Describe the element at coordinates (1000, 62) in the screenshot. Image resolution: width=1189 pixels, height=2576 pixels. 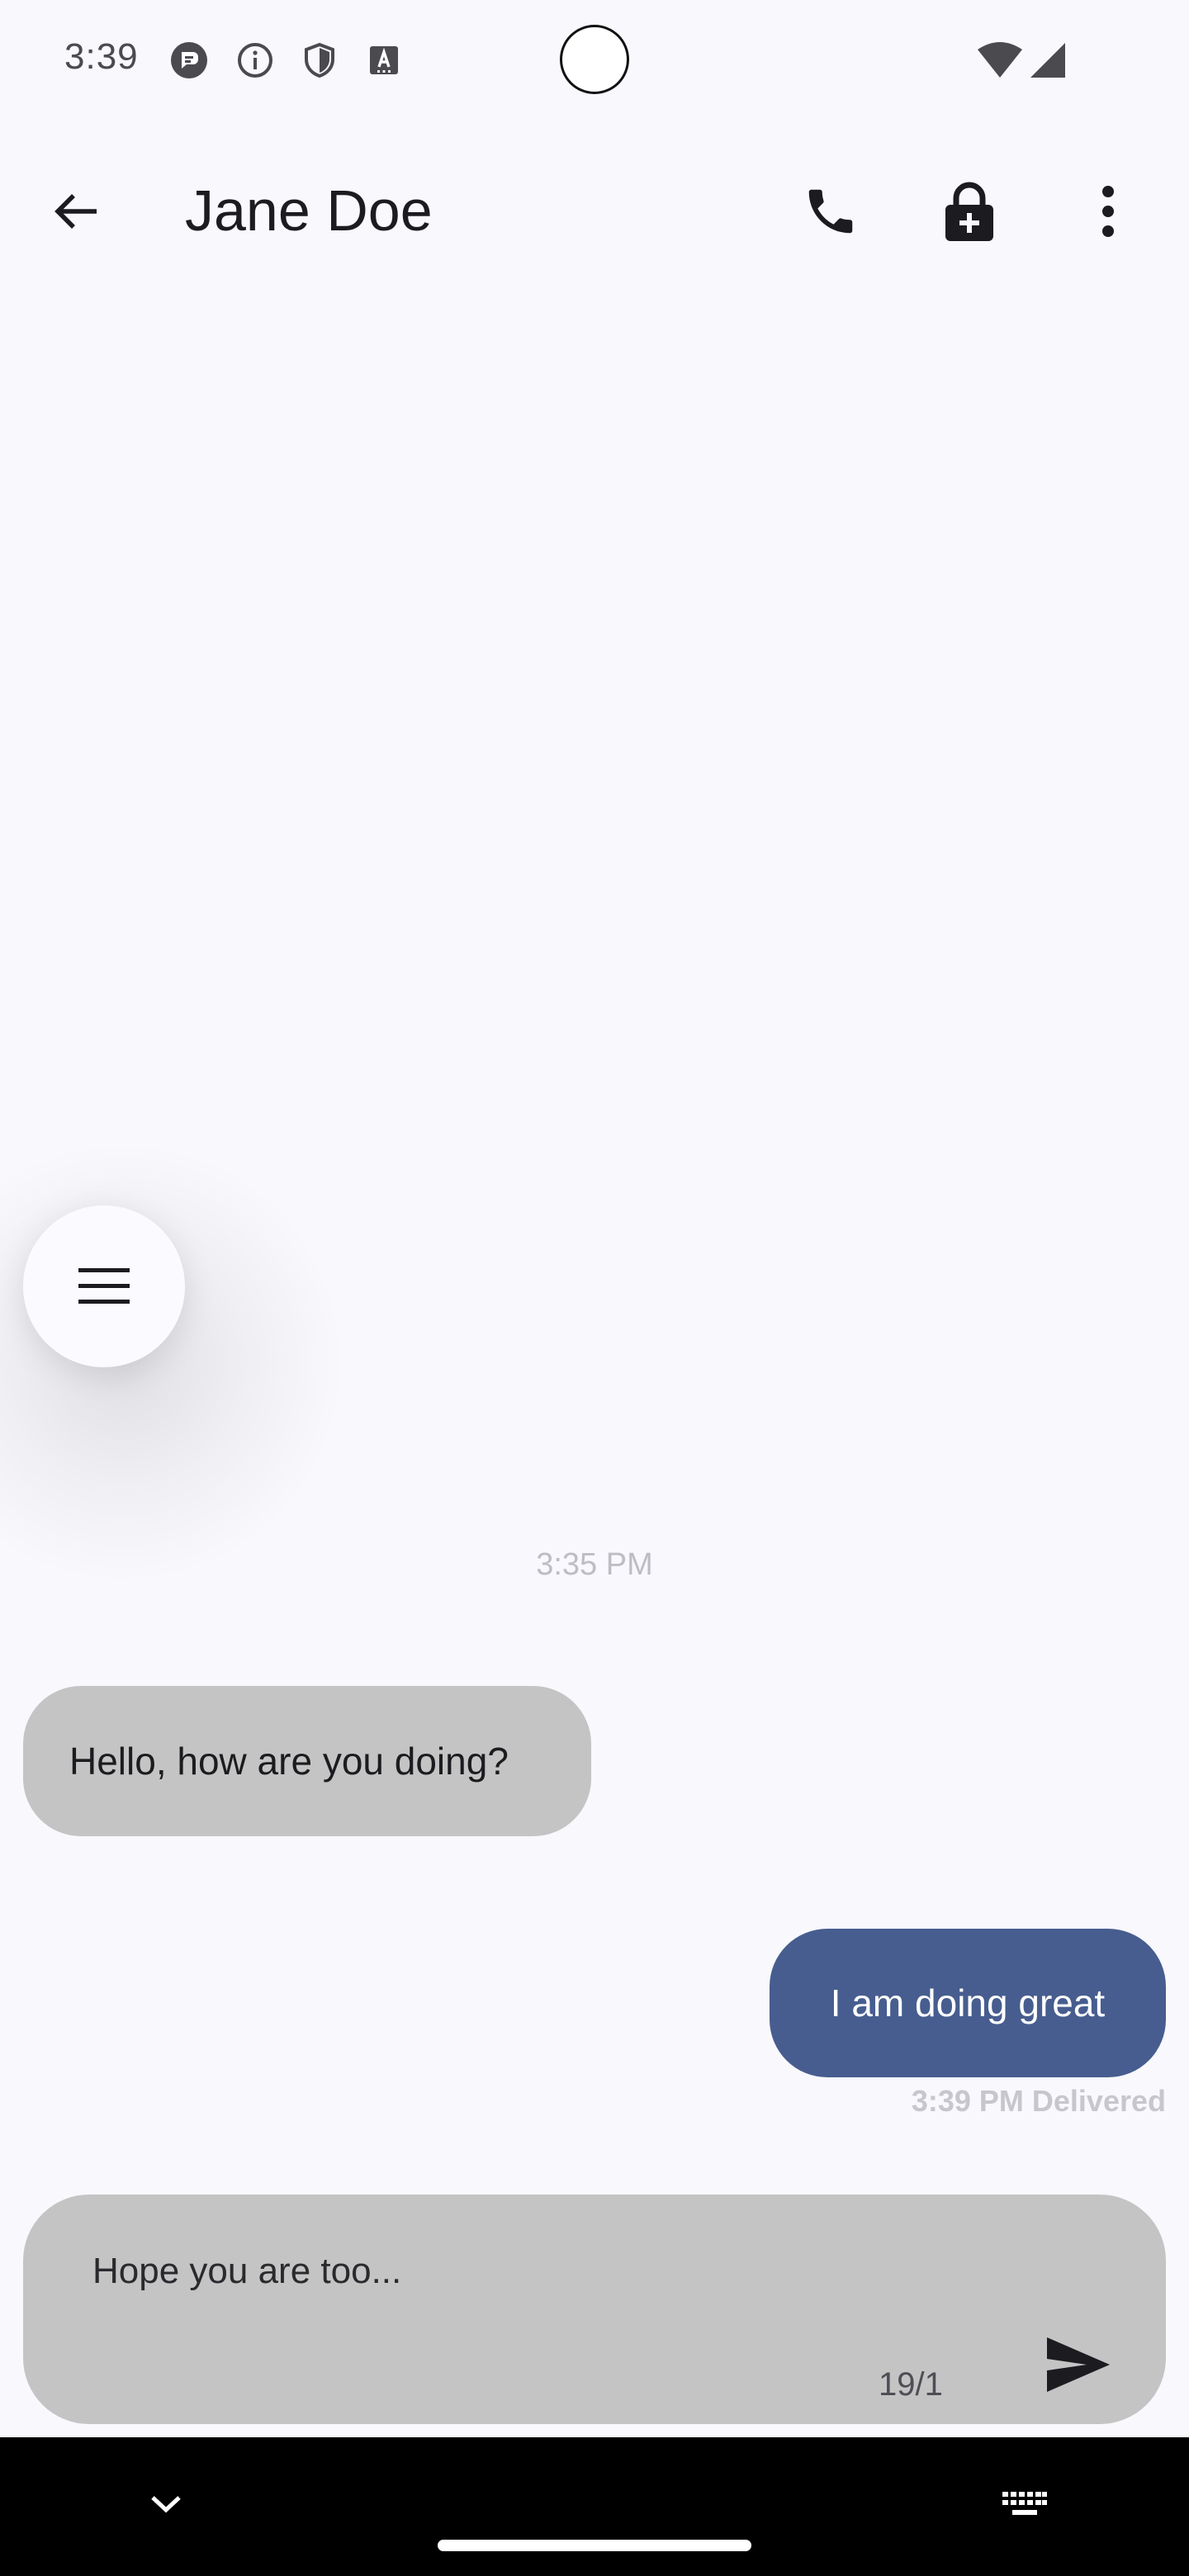
I see `wifi-icon` at that location.